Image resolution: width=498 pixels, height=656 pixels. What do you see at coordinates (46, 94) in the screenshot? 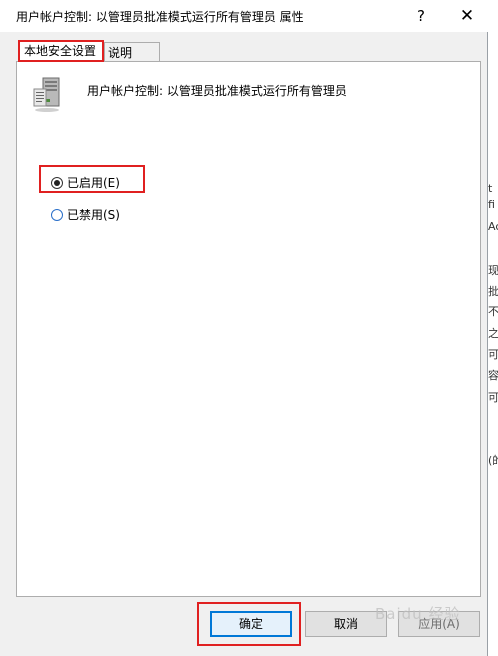
I see `server-policy-icon` at bounding box center [46, 94].